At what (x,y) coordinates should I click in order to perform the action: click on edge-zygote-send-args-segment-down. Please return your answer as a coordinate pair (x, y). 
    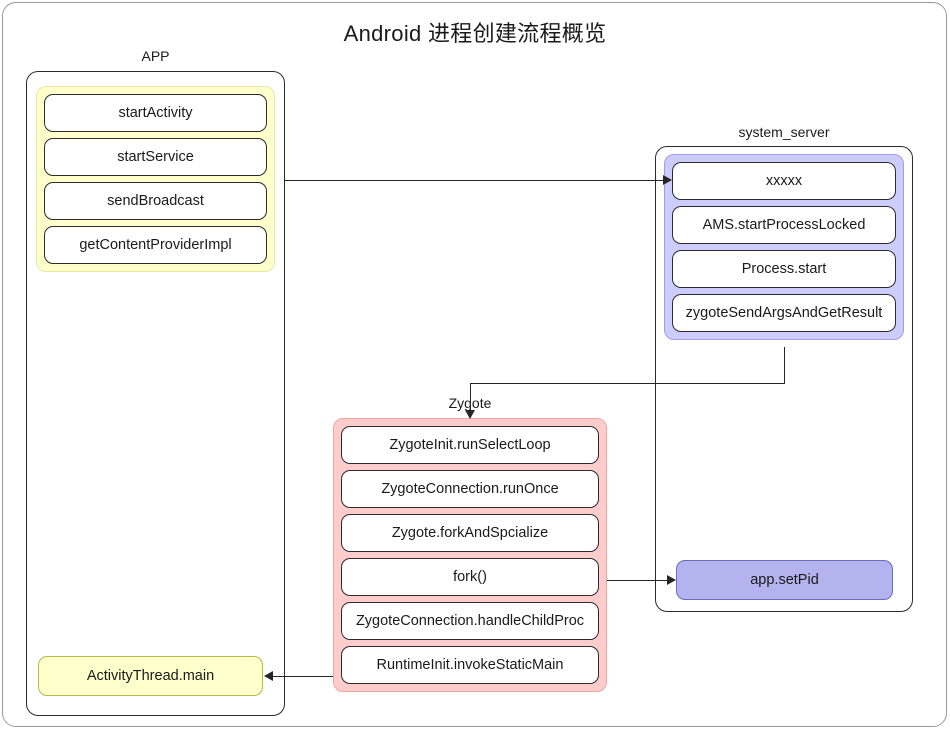
    Looking at the image, I should click on (784, 365).